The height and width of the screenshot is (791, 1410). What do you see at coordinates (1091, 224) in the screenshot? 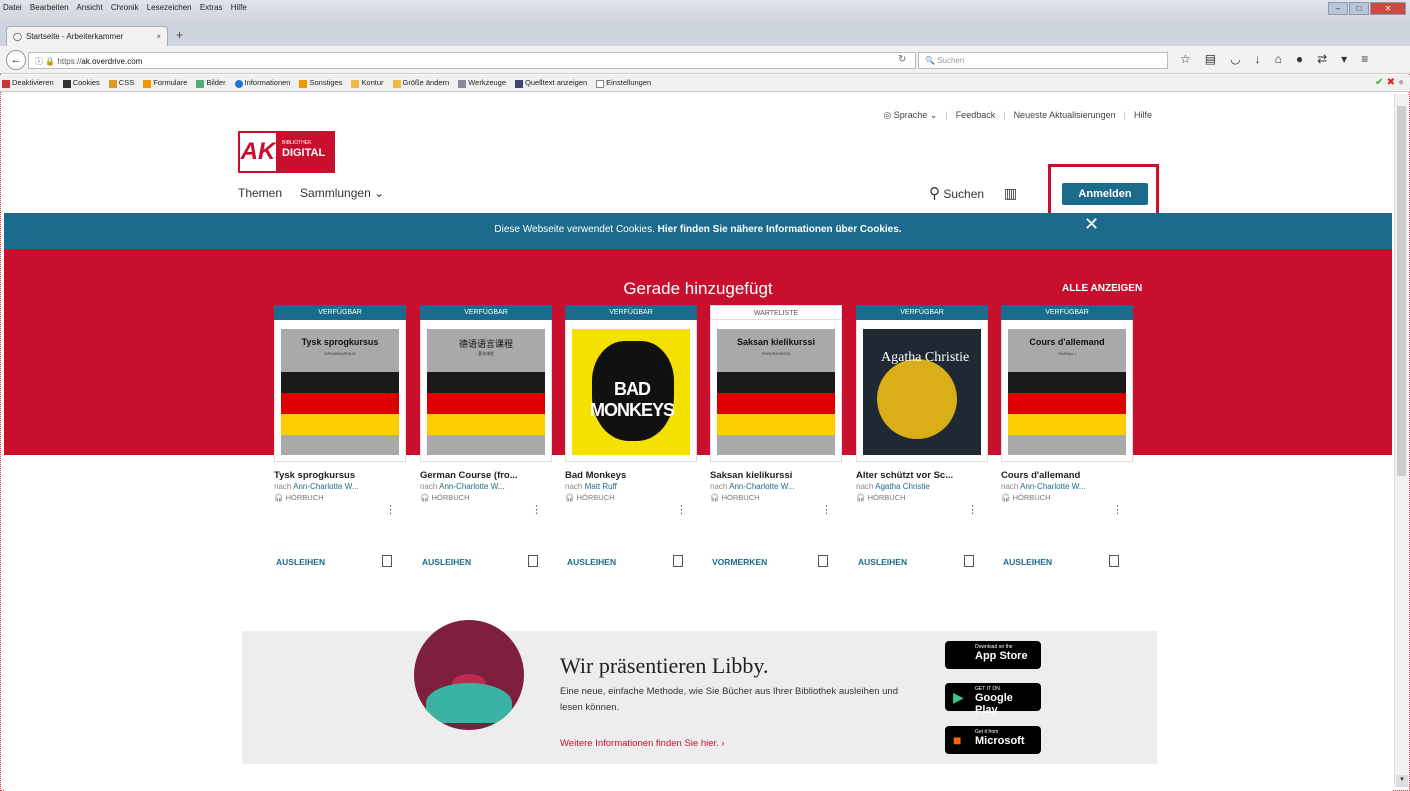
I see `cookie-close-icon: ✕` at bounding box center [1091, 224].